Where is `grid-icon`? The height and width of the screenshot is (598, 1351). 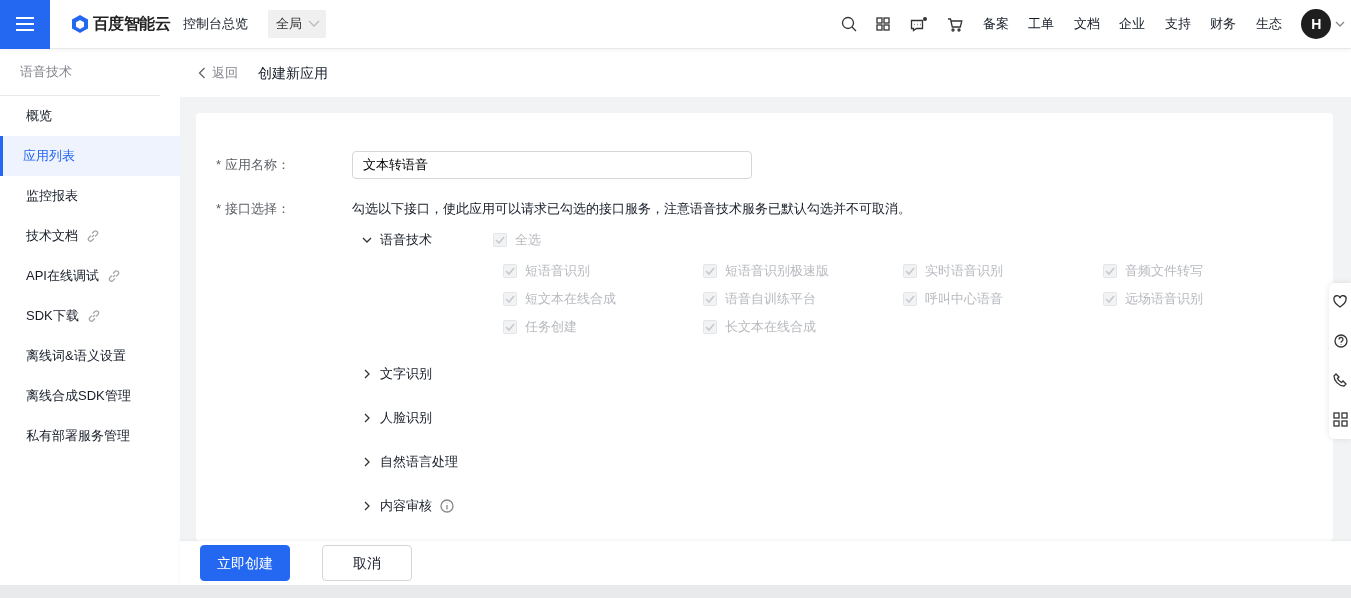 grid-icon is located at coordinates (883, 24).